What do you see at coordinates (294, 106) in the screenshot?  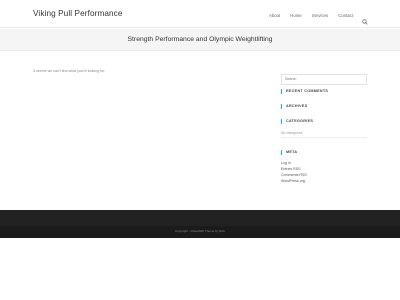 I see `widget-title-archives: ARCHIVES` at bounding box center [294, 106].